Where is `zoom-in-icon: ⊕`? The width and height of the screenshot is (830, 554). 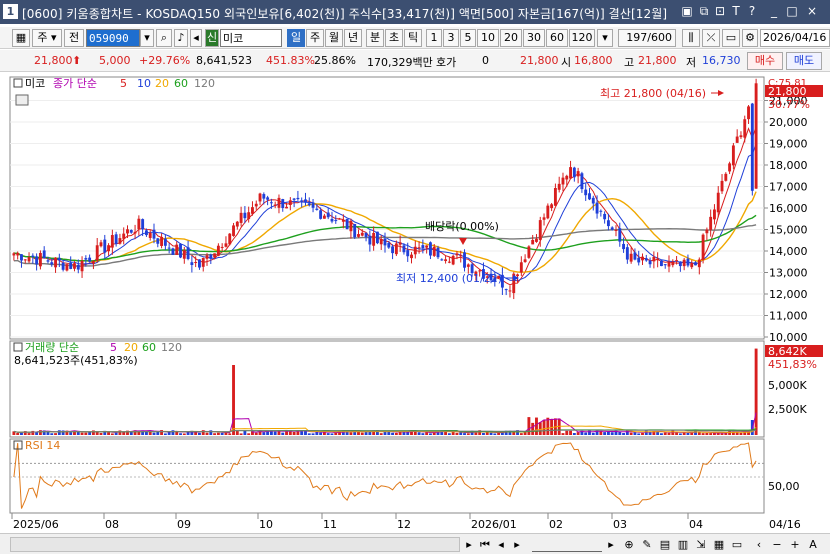
zoom-in-icon: ⊕ is located at coordinates (629, 544).